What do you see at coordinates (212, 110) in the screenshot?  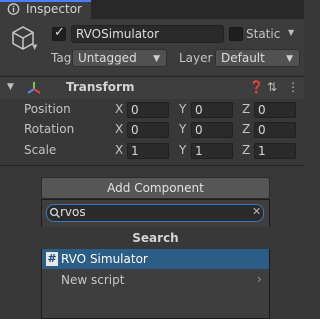 I see `position-y-field: 0` at bounding box center [212, 110].